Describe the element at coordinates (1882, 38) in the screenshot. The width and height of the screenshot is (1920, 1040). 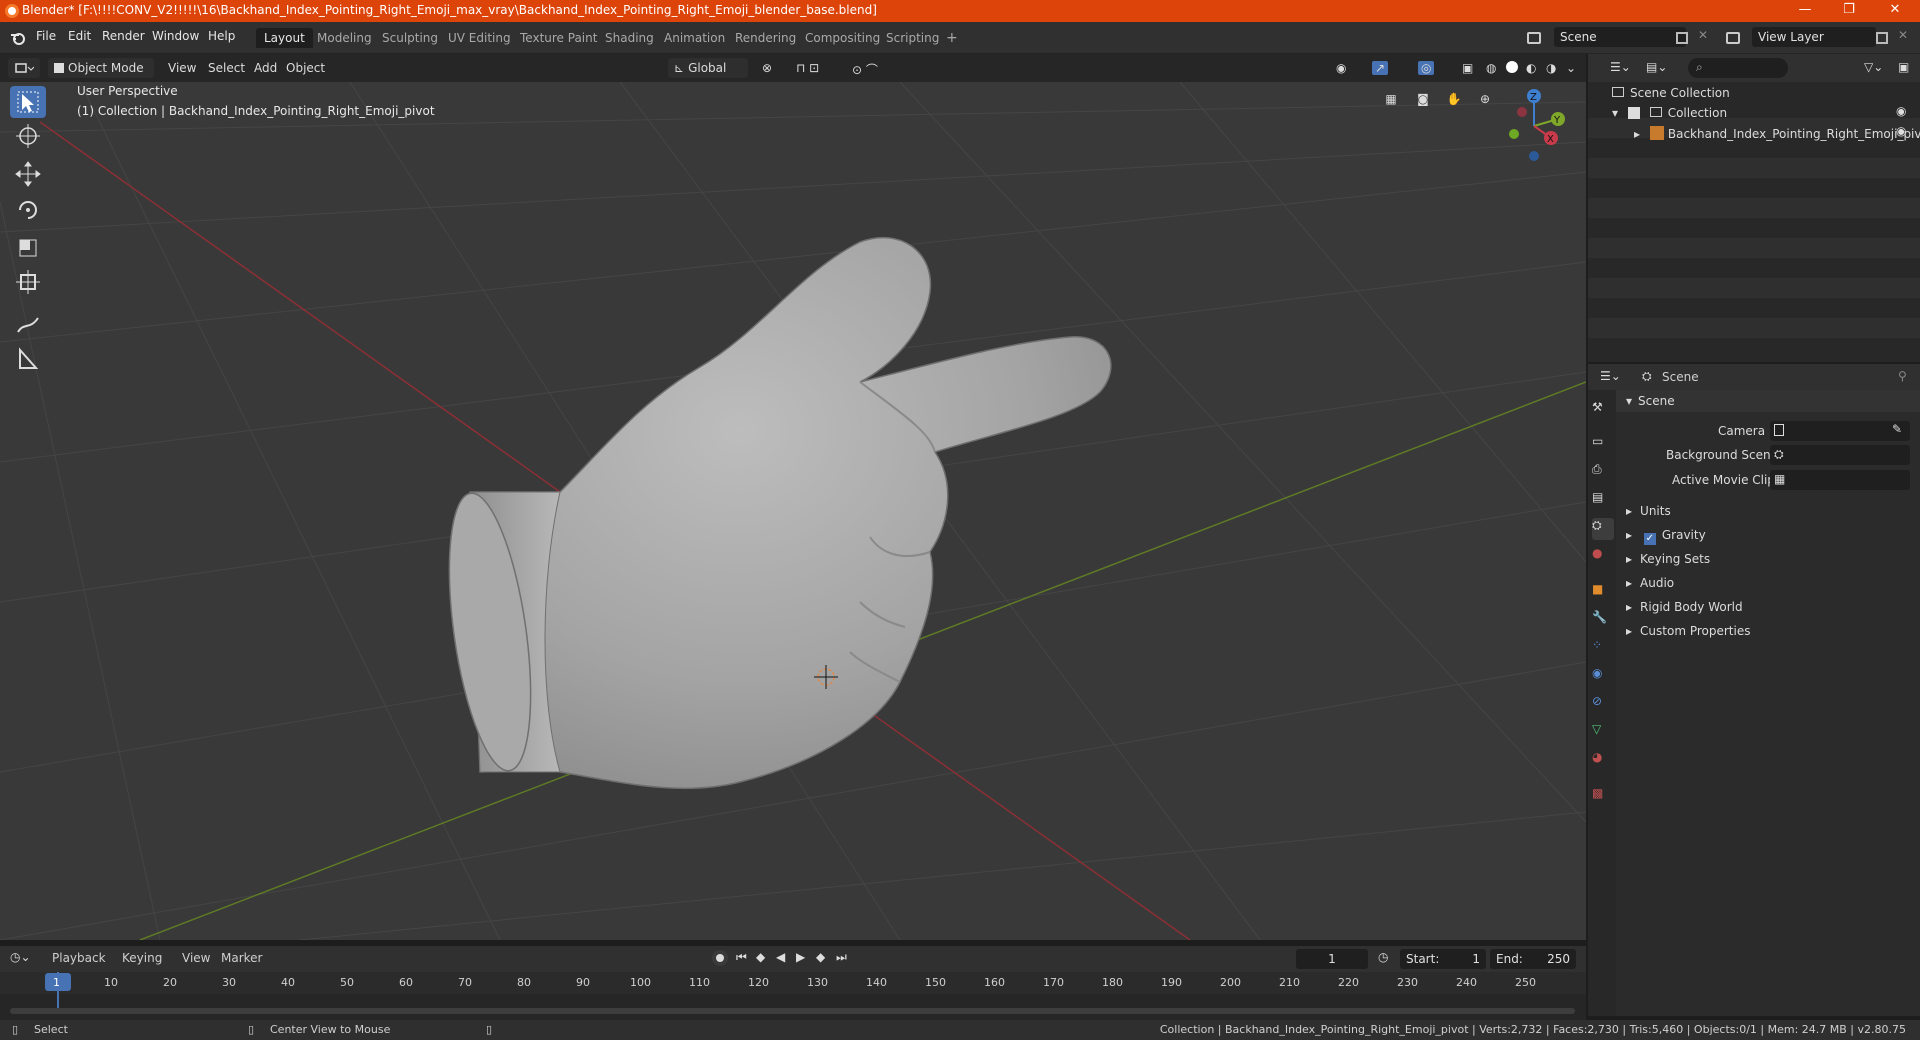
I see `new-view-layer-icon` at that location.